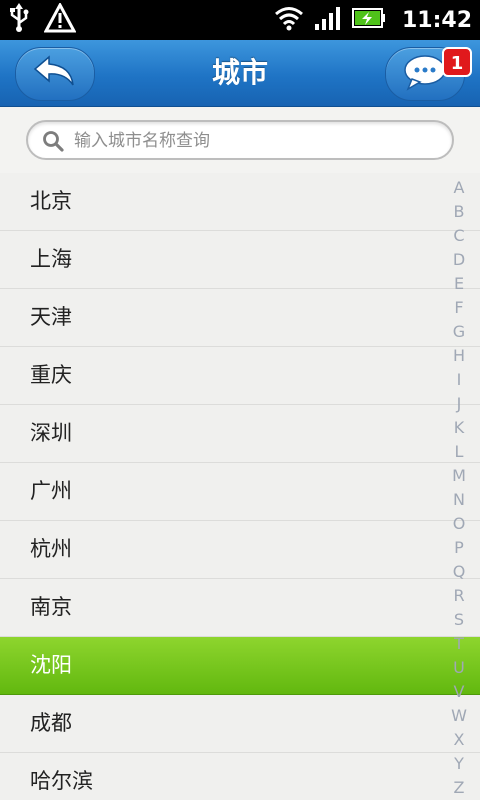 The width and height of the screenshot is (480, 800). Describe the element at coordinates (328, 20) in the screenshot. I see `signal-icon` at that location.